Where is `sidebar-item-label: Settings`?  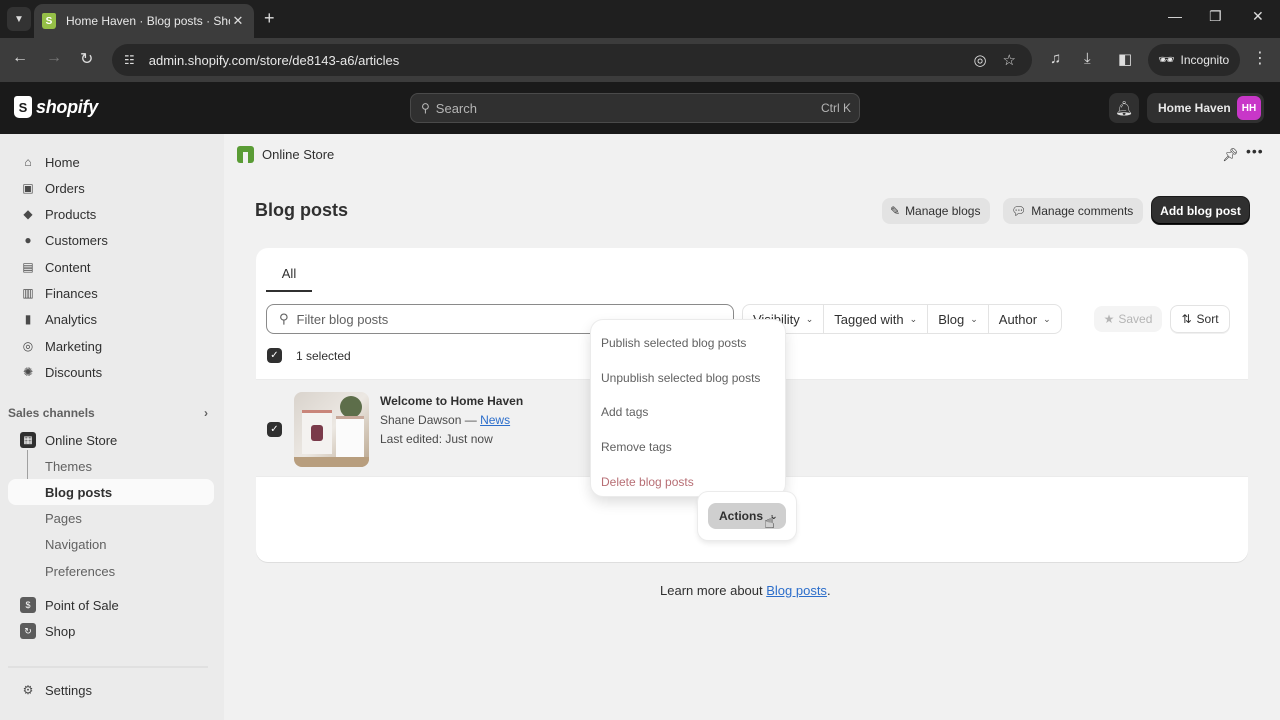 sidebar-item-label: Settings is located at coordinates (68, 690).